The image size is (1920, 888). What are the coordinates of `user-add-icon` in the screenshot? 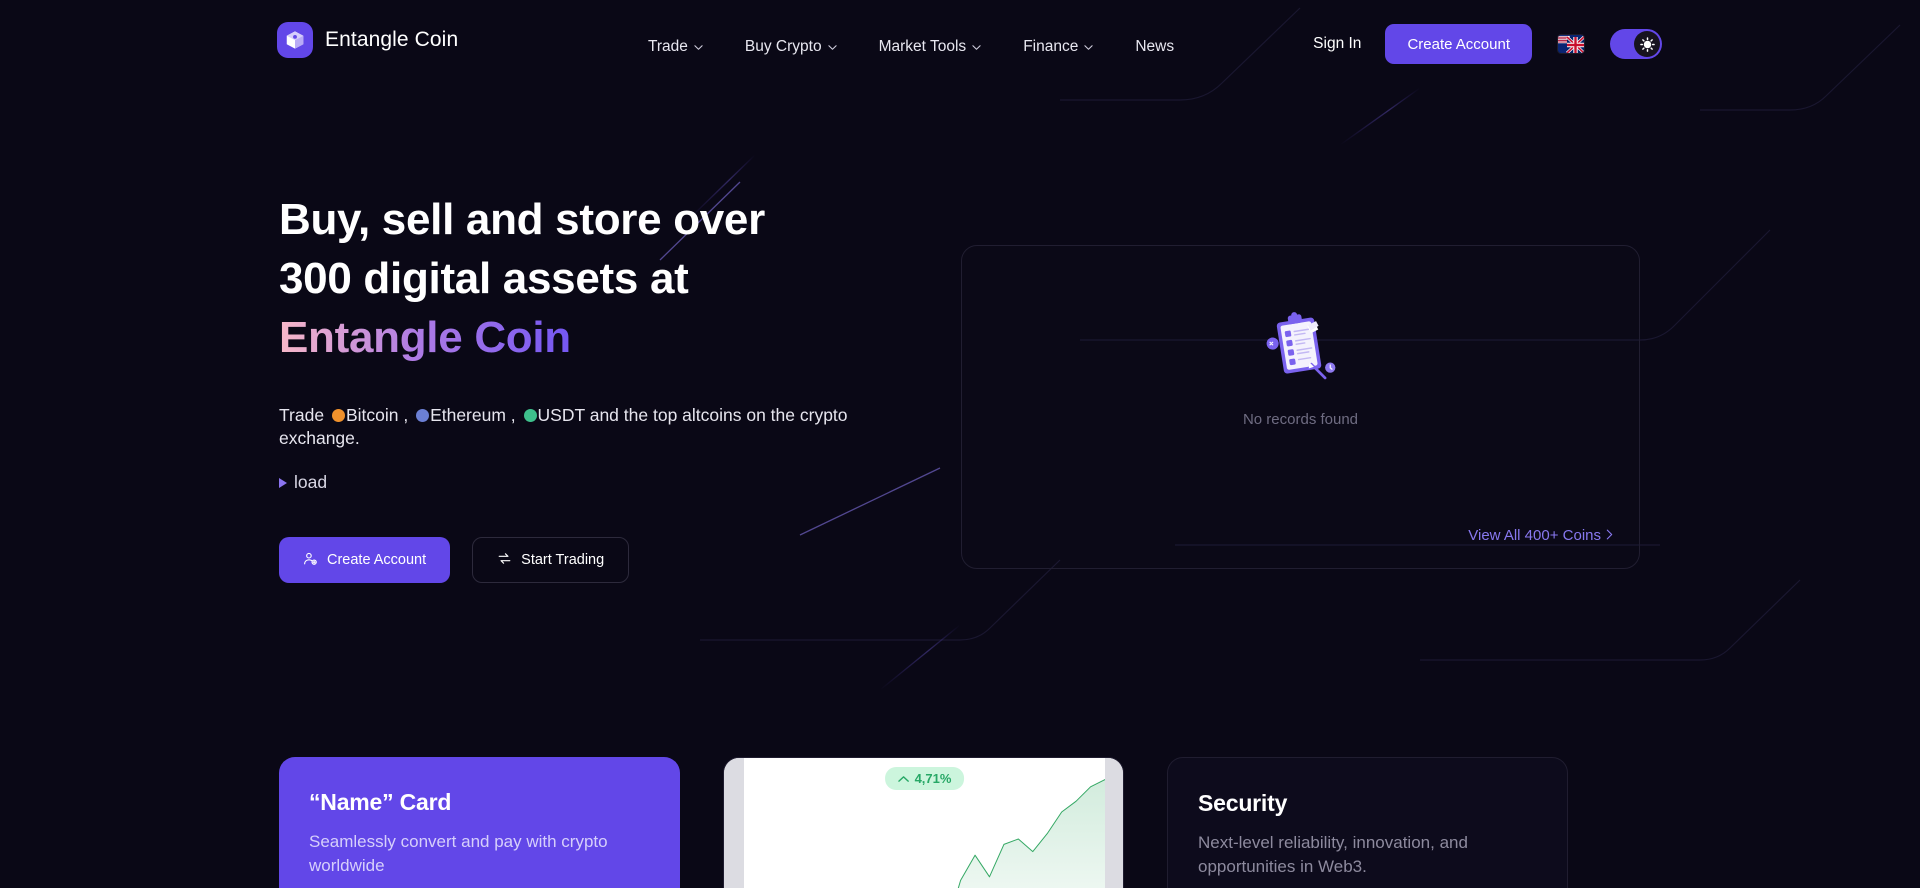 It's located at (310, 560).